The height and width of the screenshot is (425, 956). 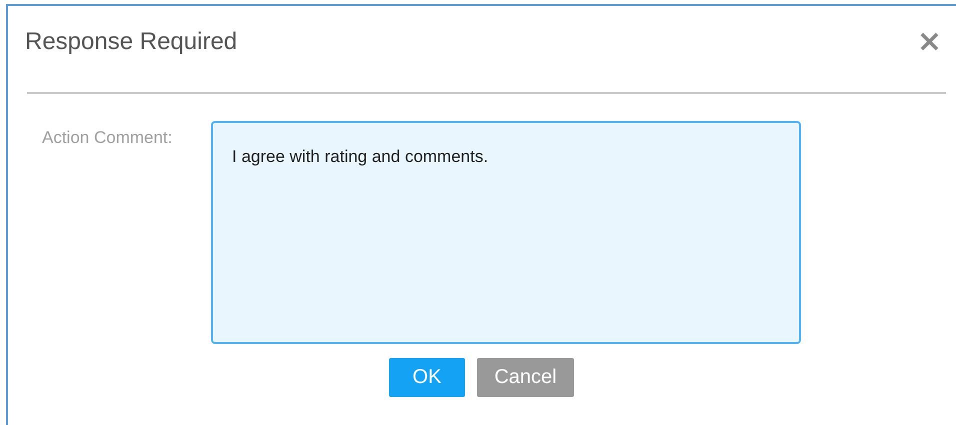 What do you see at coordinates (929, 42) in the screenshot?
I see `close-button: ×` at bounding box center [929, 42].